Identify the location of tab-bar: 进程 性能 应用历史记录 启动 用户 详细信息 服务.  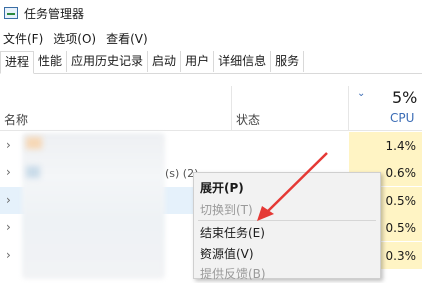
(211, 62).